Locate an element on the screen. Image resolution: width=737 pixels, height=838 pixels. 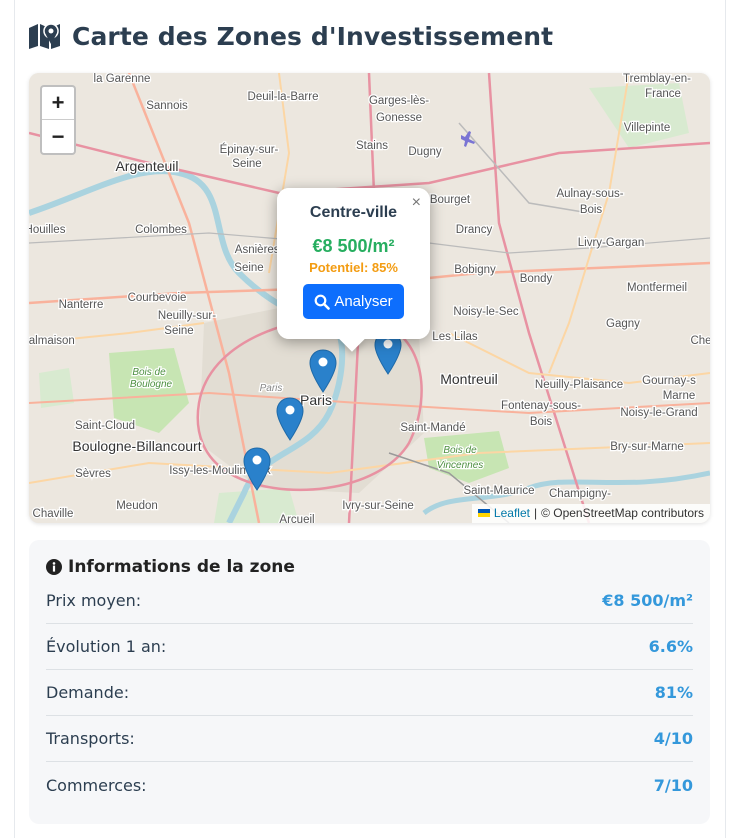
map-place-label: Saint-Cloud is located at coordinates (105, 426).